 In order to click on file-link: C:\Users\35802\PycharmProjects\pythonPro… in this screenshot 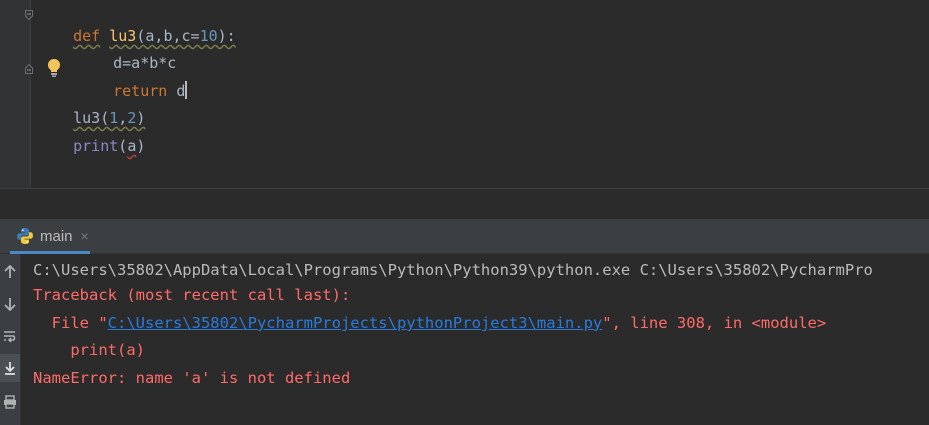, I will do `click(355, 323)`.